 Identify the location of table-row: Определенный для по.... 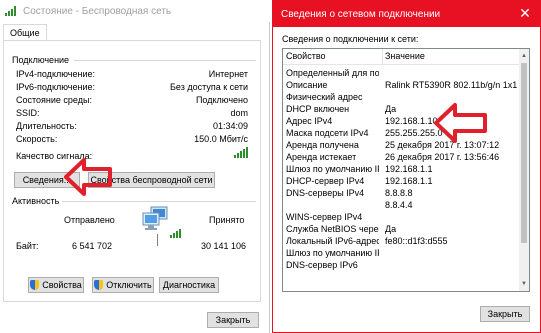
(403, 73).